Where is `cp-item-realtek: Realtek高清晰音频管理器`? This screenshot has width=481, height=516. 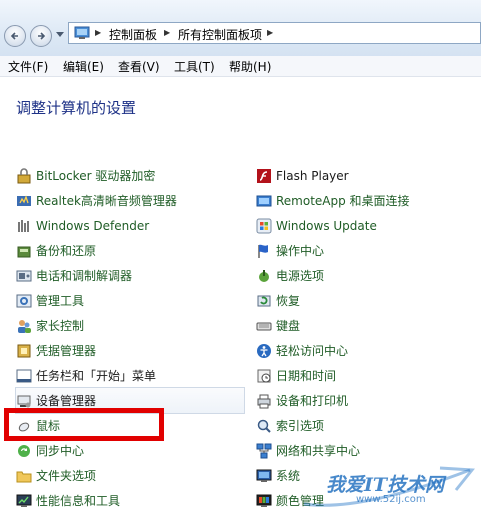
cp-item-realtek: Realtek高清晰音频管理器 is located at coordinates (130, 200).